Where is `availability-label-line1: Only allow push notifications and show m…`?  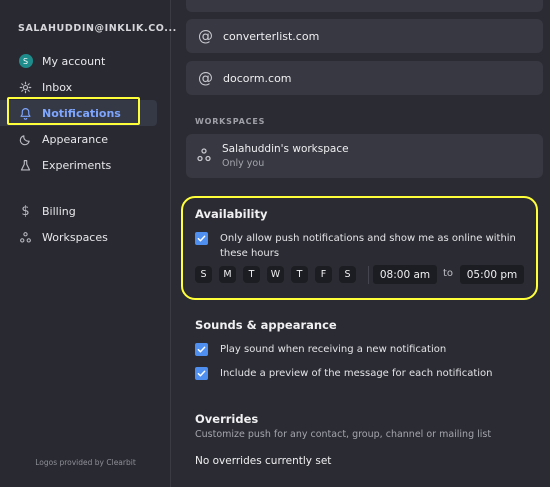 availability-label-line1: Only allow push notifications and show m… is located at coordinates (368, 238).